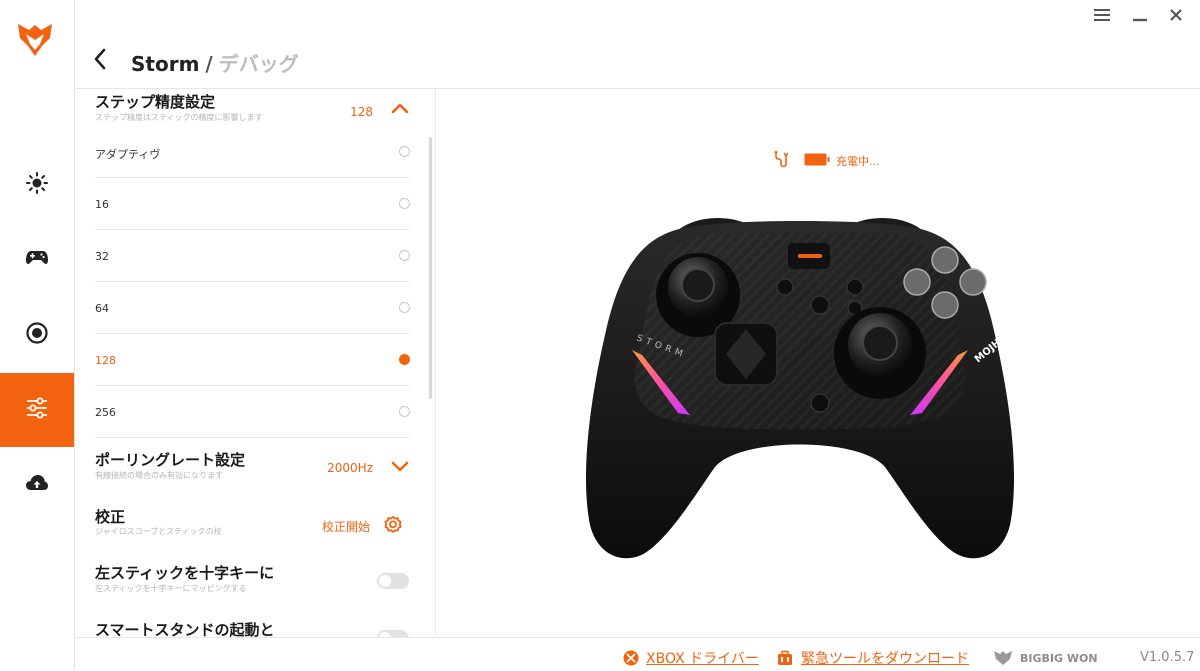 Image resolution: width=1200 pixels, height=671 pixels. I want to click on sidebar-item-macro, so click(37, 335).